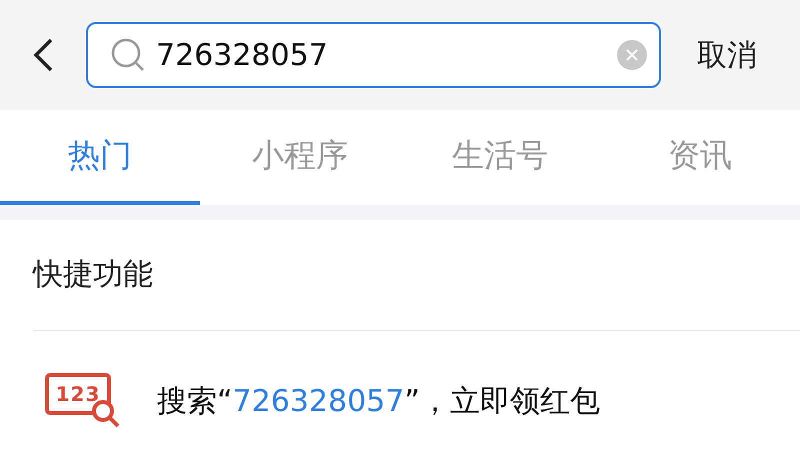 The width and height of the screenshot is (800, 471). What do you see at coordinates (632, 55) in the screenshot?
I see `close-icon` at bounding box center [632, 55].